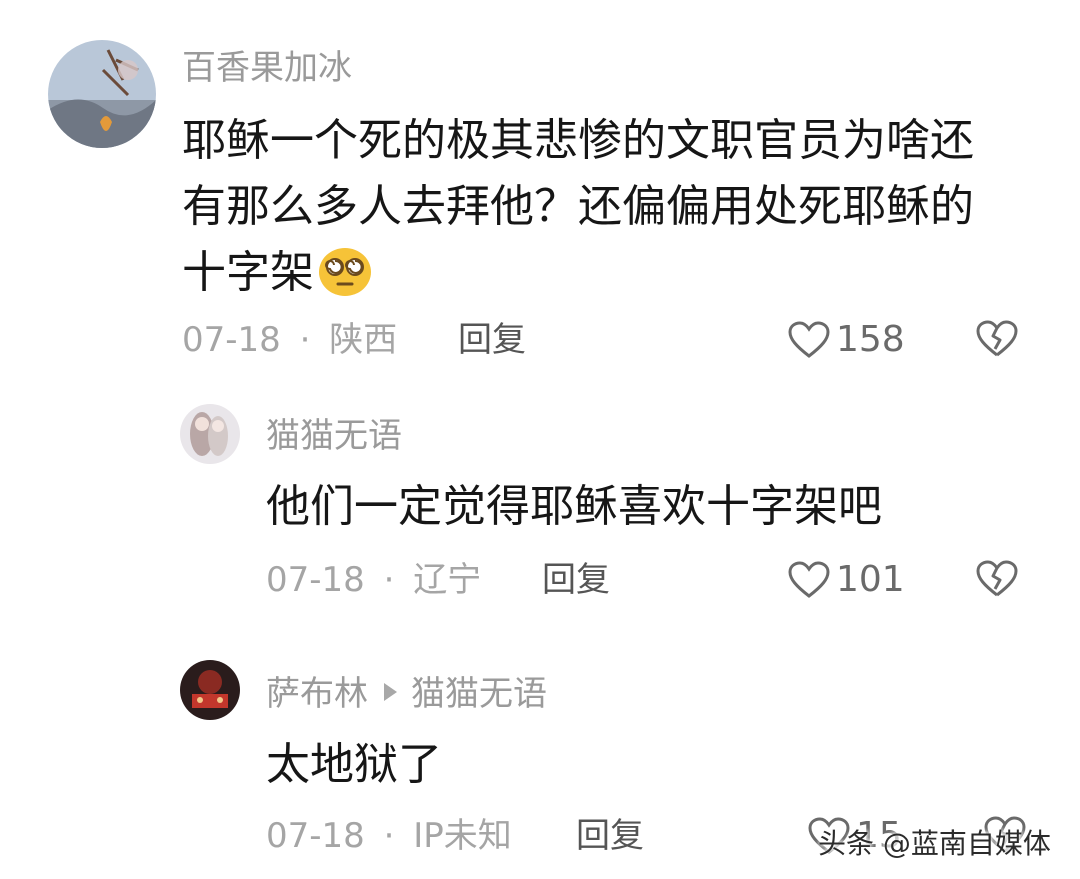 The height and width of the screenshot is (879, 1080). What do you see at coordinates (447, 580) in the screenshot?
I see `comment-location: 辽宁` at bounding box center [447, 580].